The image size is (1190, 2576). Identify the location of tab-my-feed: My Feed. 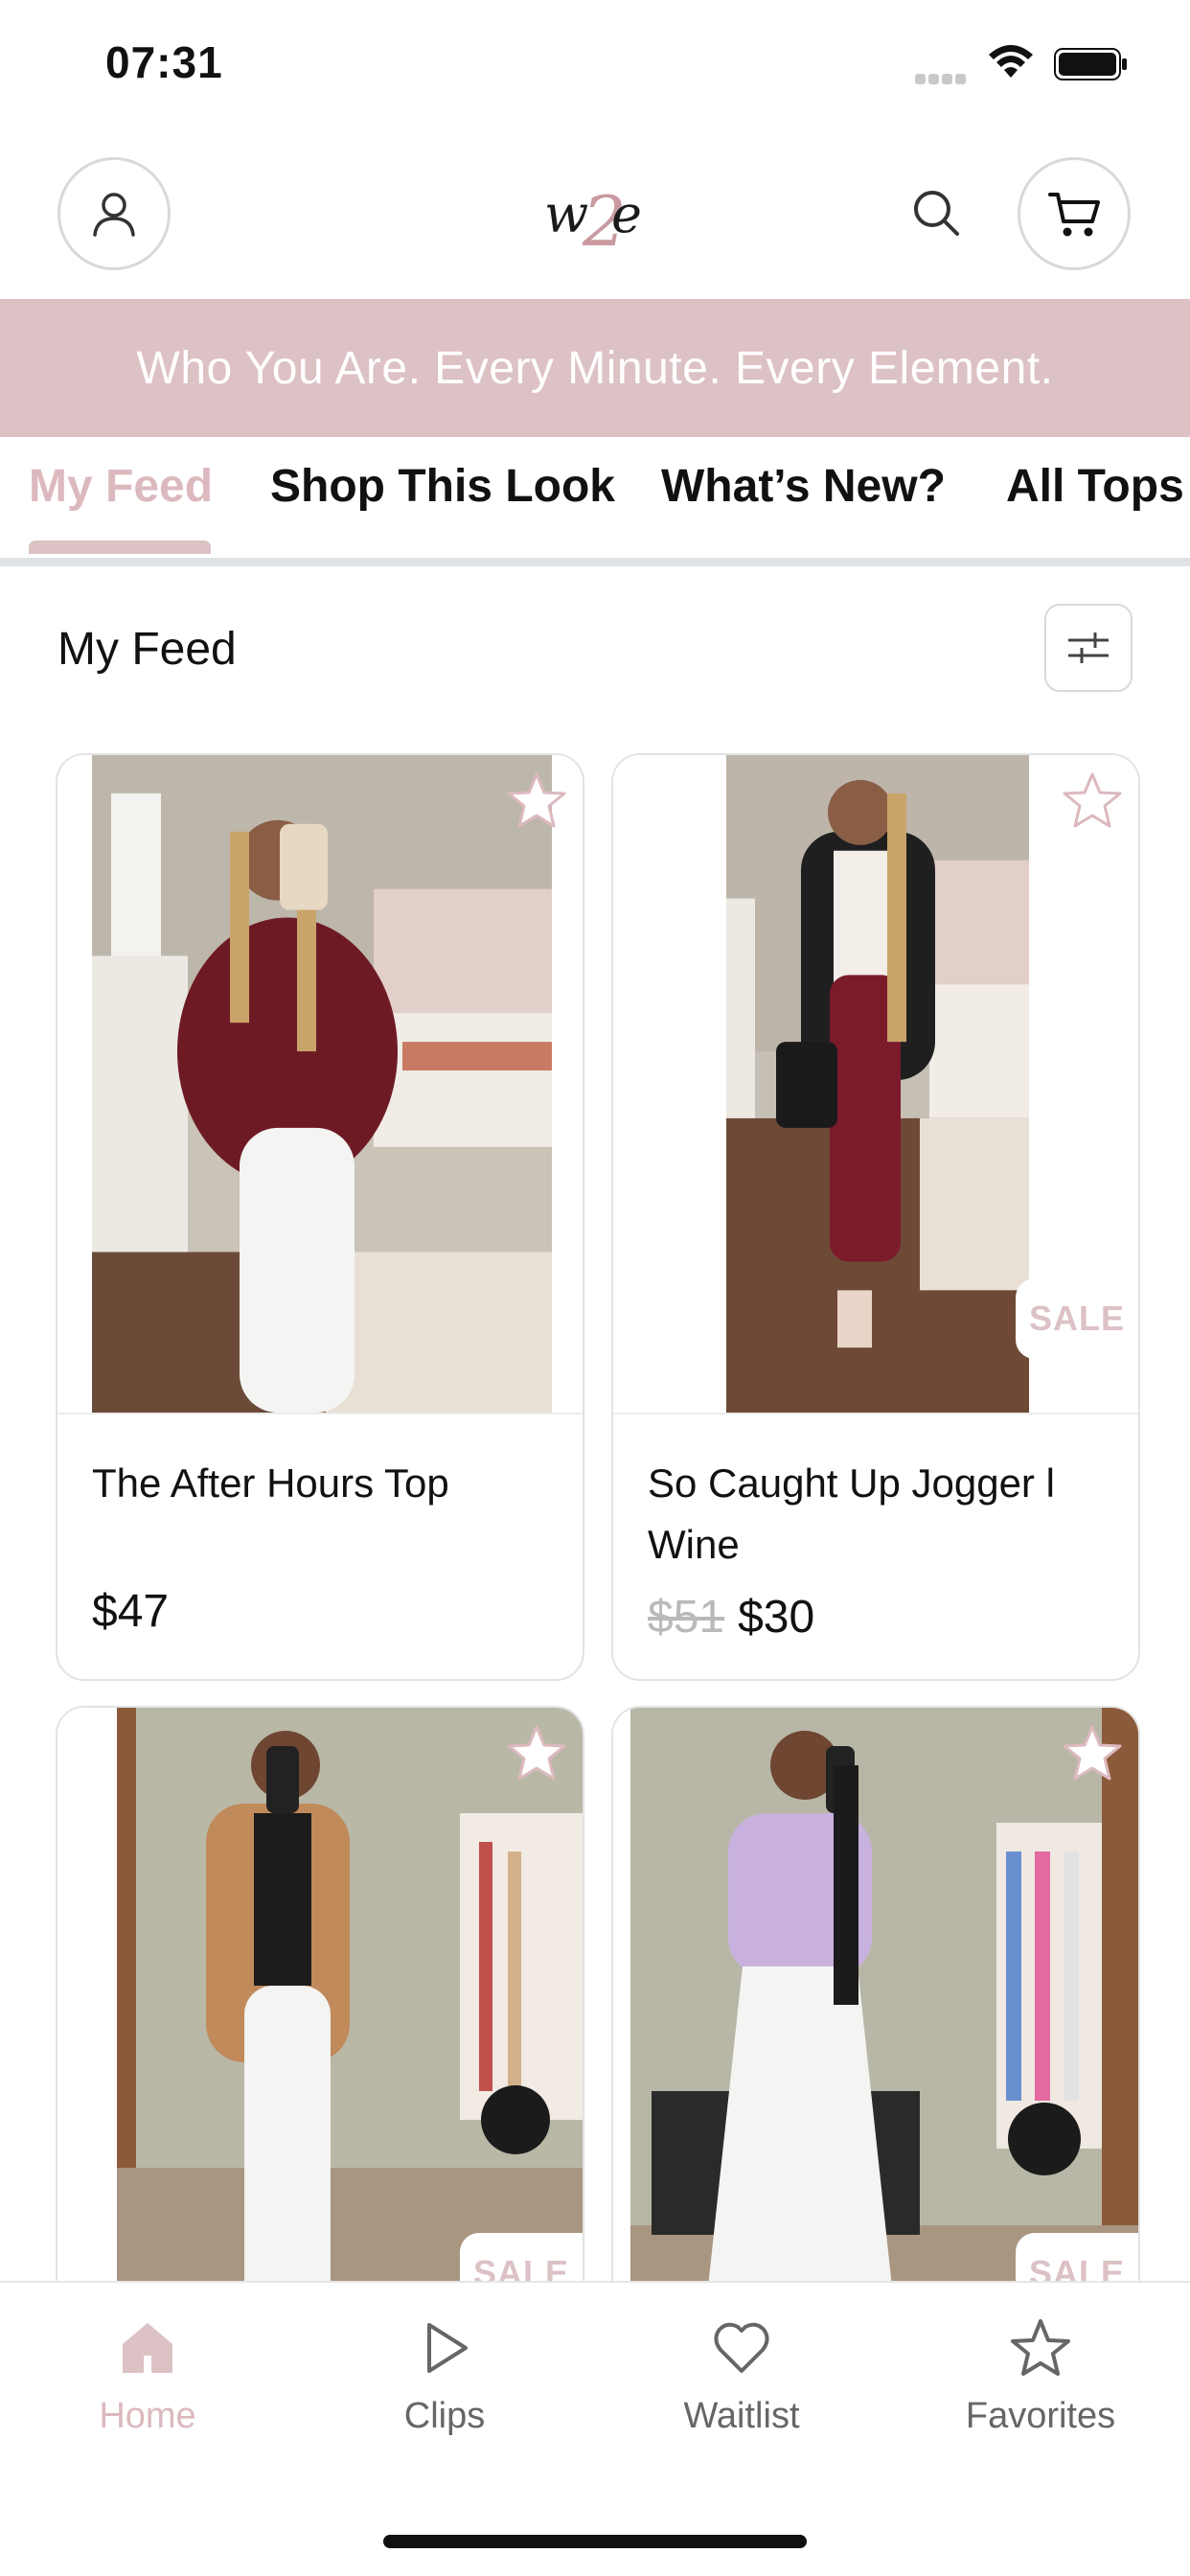
(121, 486).